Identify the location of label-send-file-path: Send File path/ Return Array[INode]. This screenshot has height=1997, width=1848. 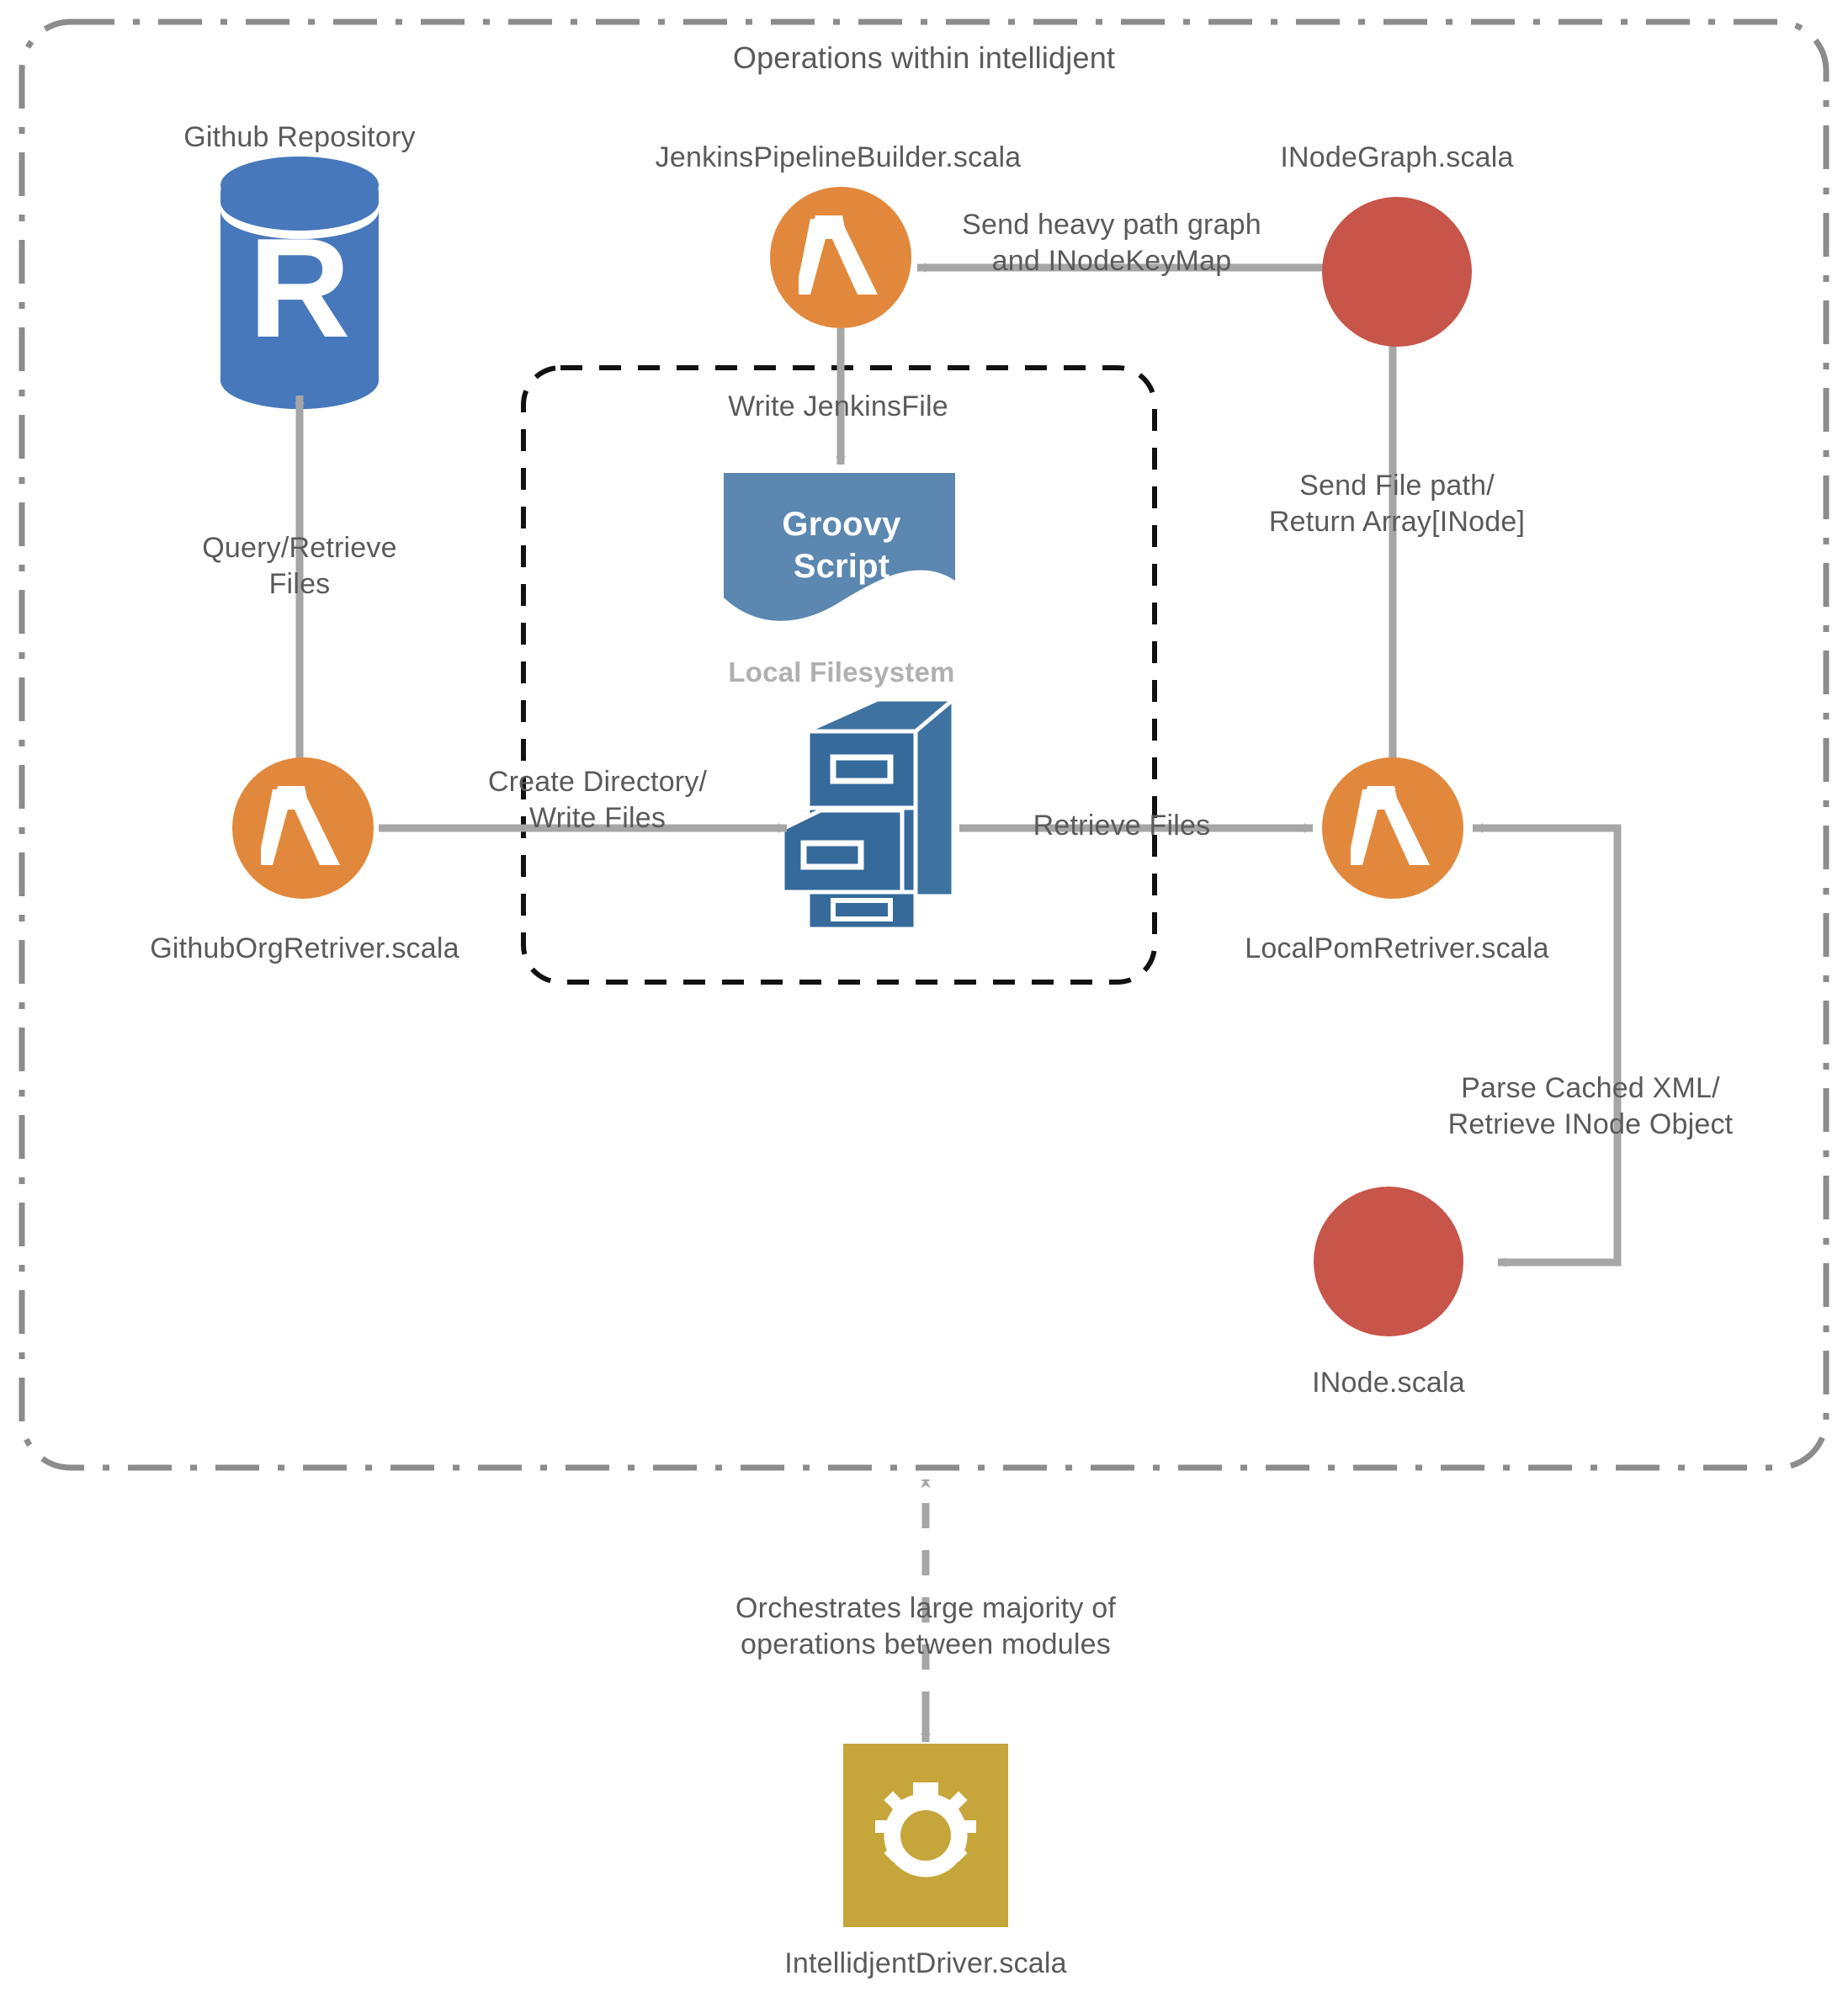
(1397, 504).